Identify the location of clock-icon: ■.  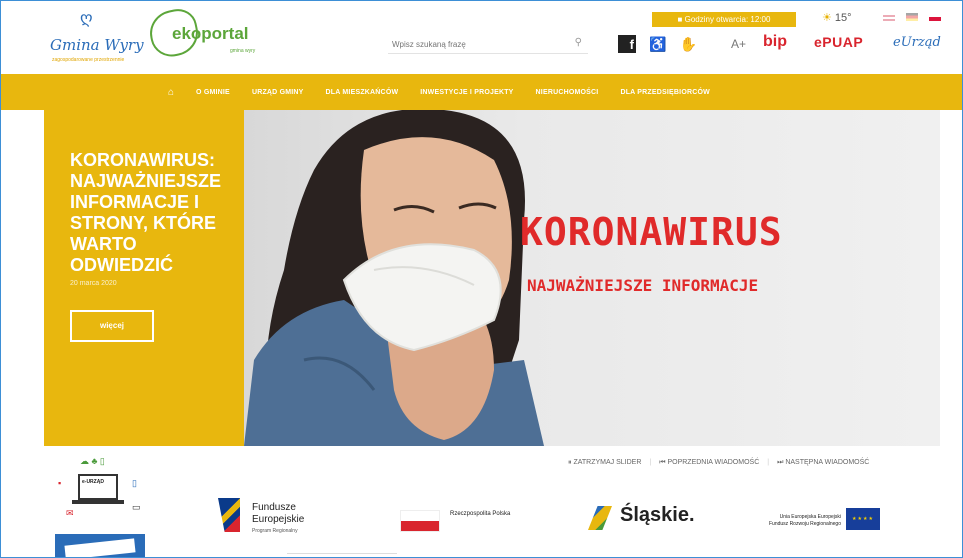
(681, 19).